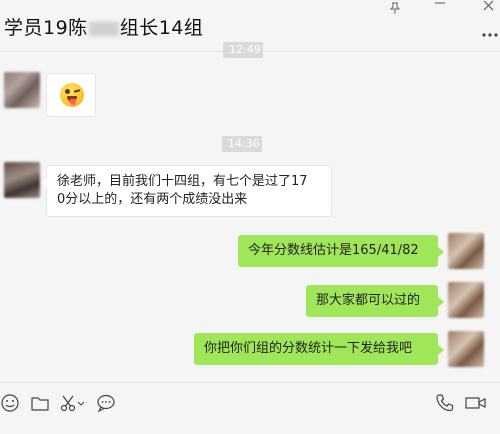  I want to click on chat-history-icon, so click(106, 403).